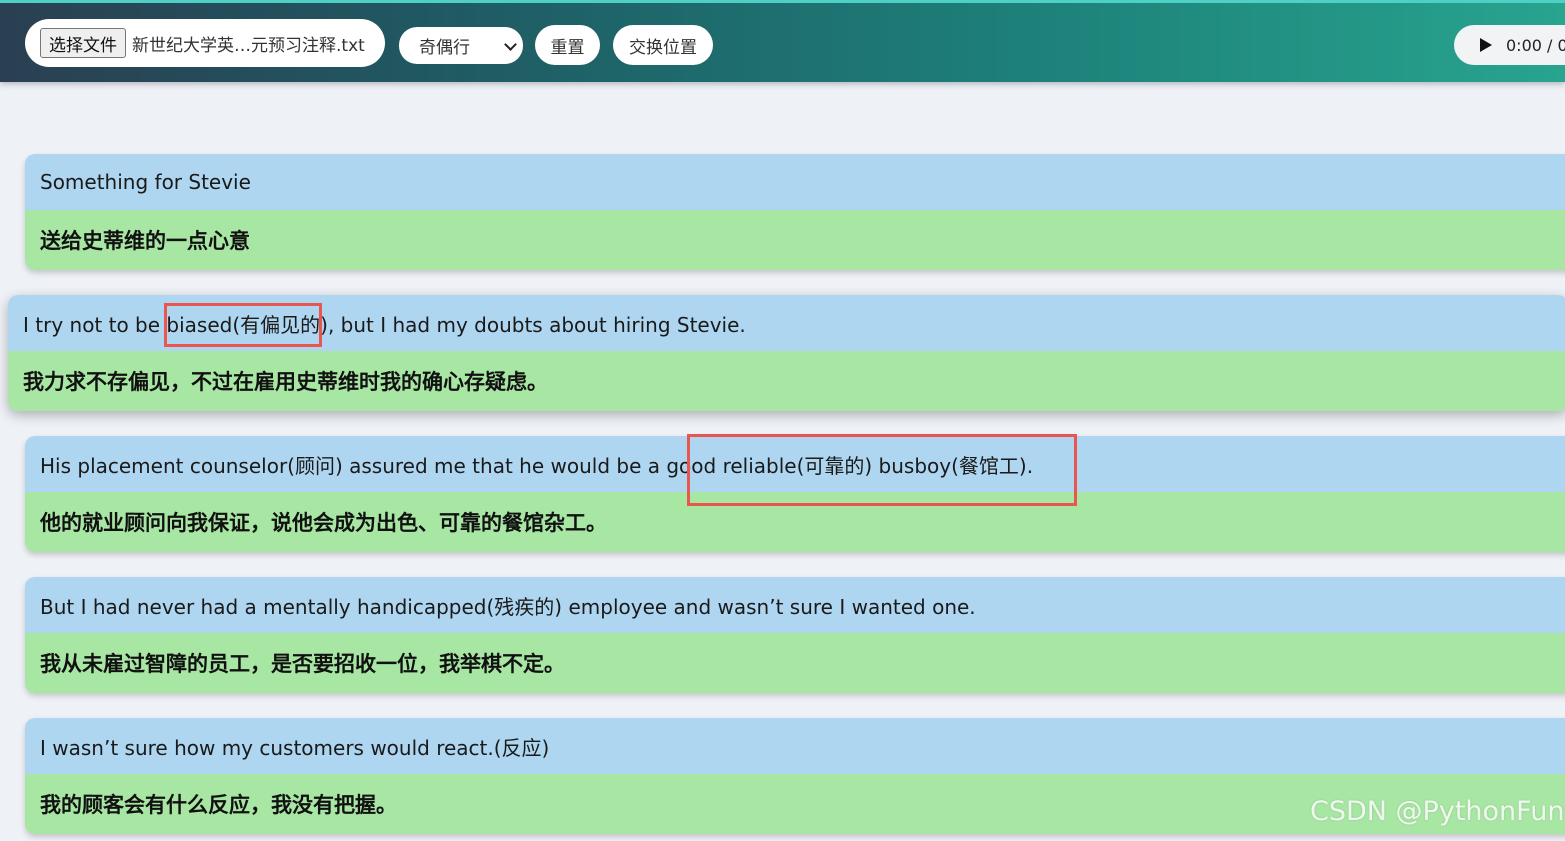 This screenshot has height=841, width=1565. Describe the element at coordinates (663, 45) in the screenshot. I see `swap-position-button: 交换位置` at that location.